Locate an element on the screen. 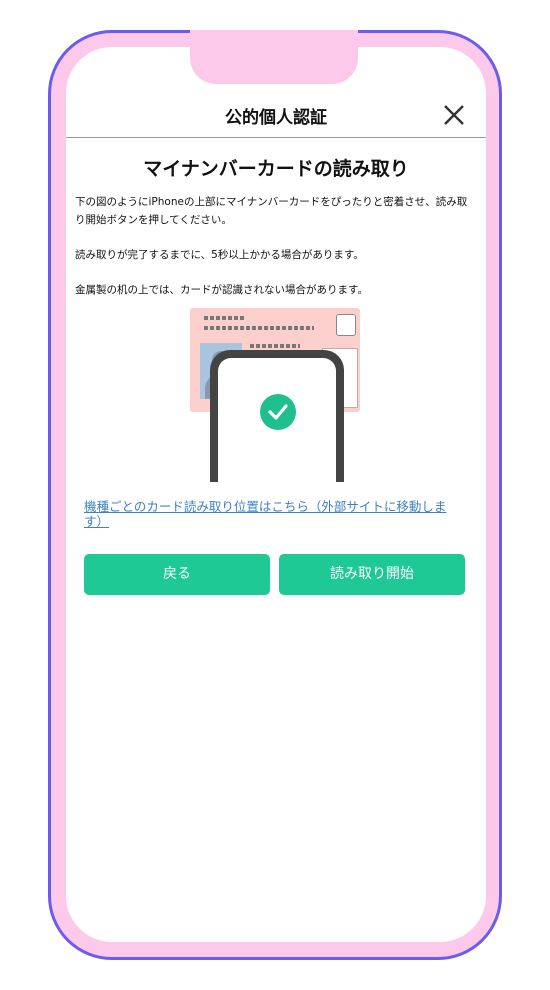 Image resolution: width=550 pixels, height=990 pixels. phone-illustration is located at coordinates (277, 416).